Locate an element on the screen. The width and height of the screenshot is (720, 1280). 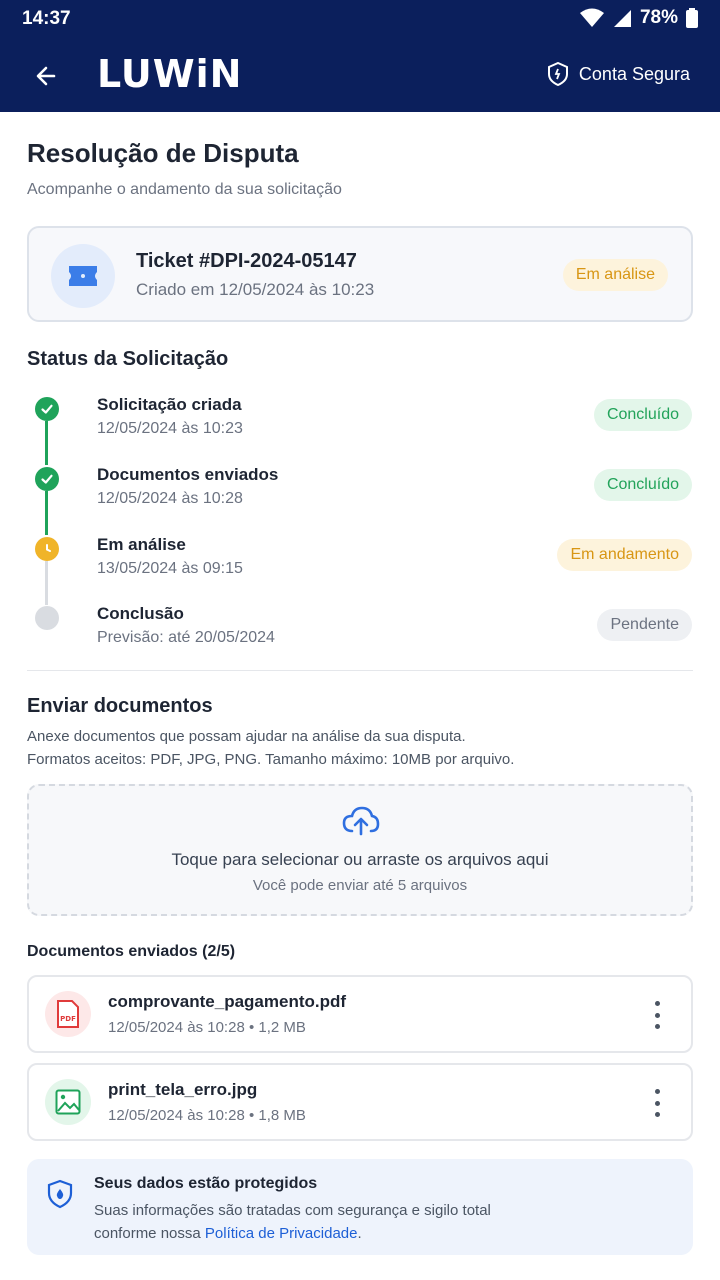
cloud-upload-icon is located at coordinates (361, 821).